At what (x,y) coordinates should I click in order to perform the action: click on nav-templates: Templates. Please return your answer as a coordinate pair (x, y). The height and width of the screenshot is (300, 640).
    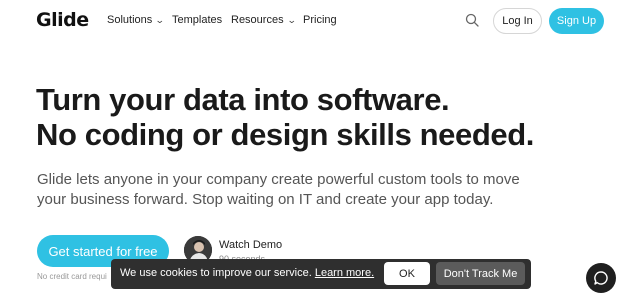
    Looking at the image, I should click on (197, 20).